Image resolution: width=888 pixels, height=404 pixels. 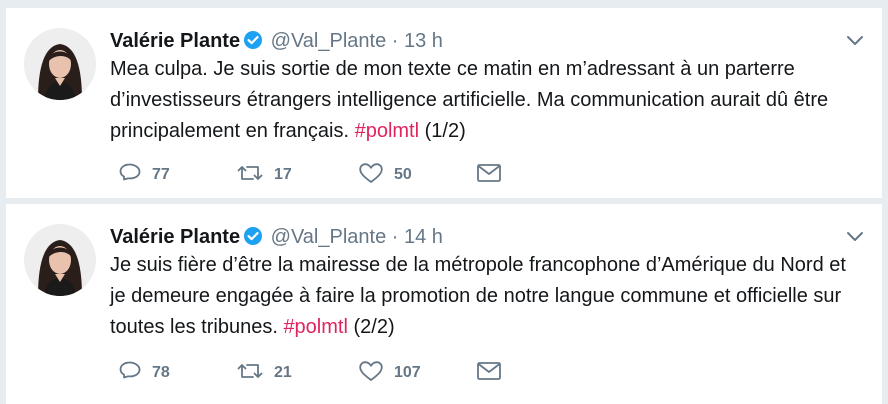 I want to click on tweet-header: Valérie Plante @Val_Plante · 13 h, so click(x=276, y=42).